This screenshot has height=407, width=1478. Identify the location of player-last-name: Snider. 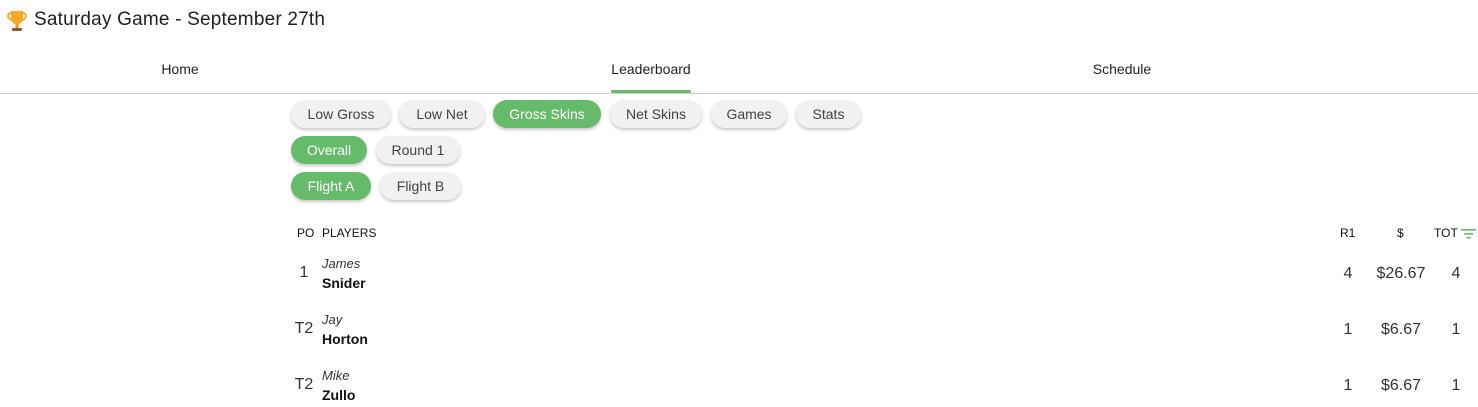
(344, 283).